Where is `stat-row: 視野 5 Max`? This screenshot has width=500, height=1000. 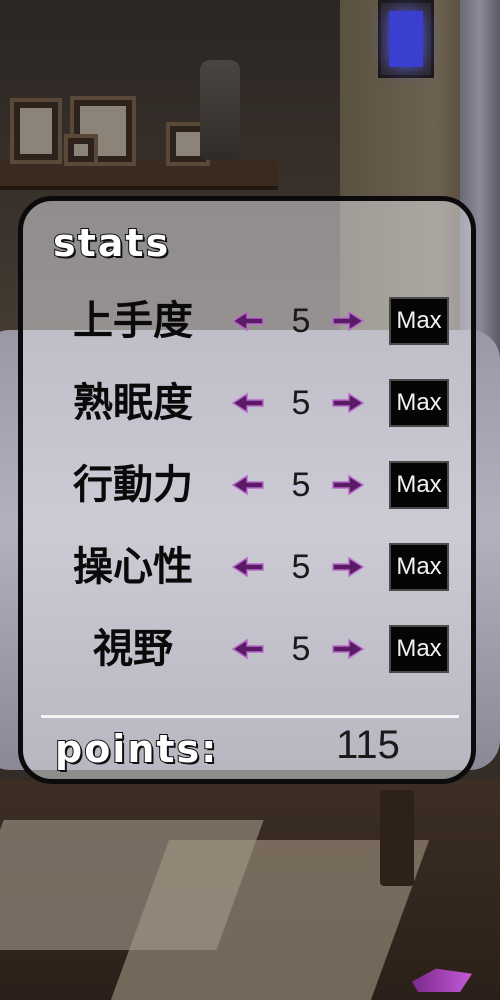 stat-row: 視野 5 Max is located at coordinates (247, 649).